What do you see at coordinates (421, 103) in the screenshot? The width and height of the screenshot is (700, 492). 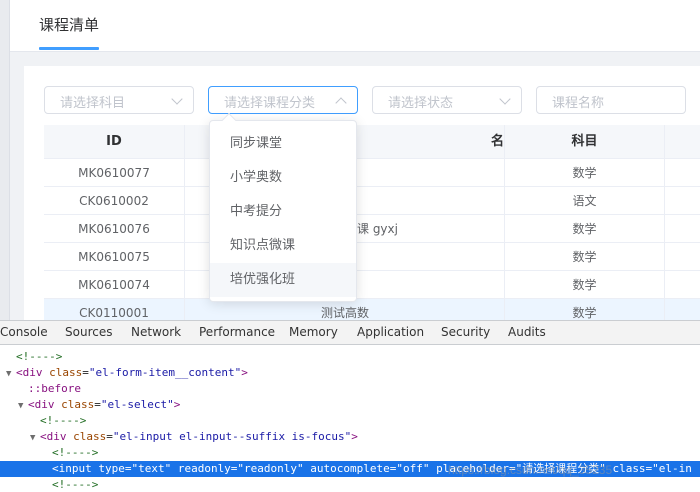 I see `status-select-placeholder: 请选择状态` at bounding box center [421, 103].